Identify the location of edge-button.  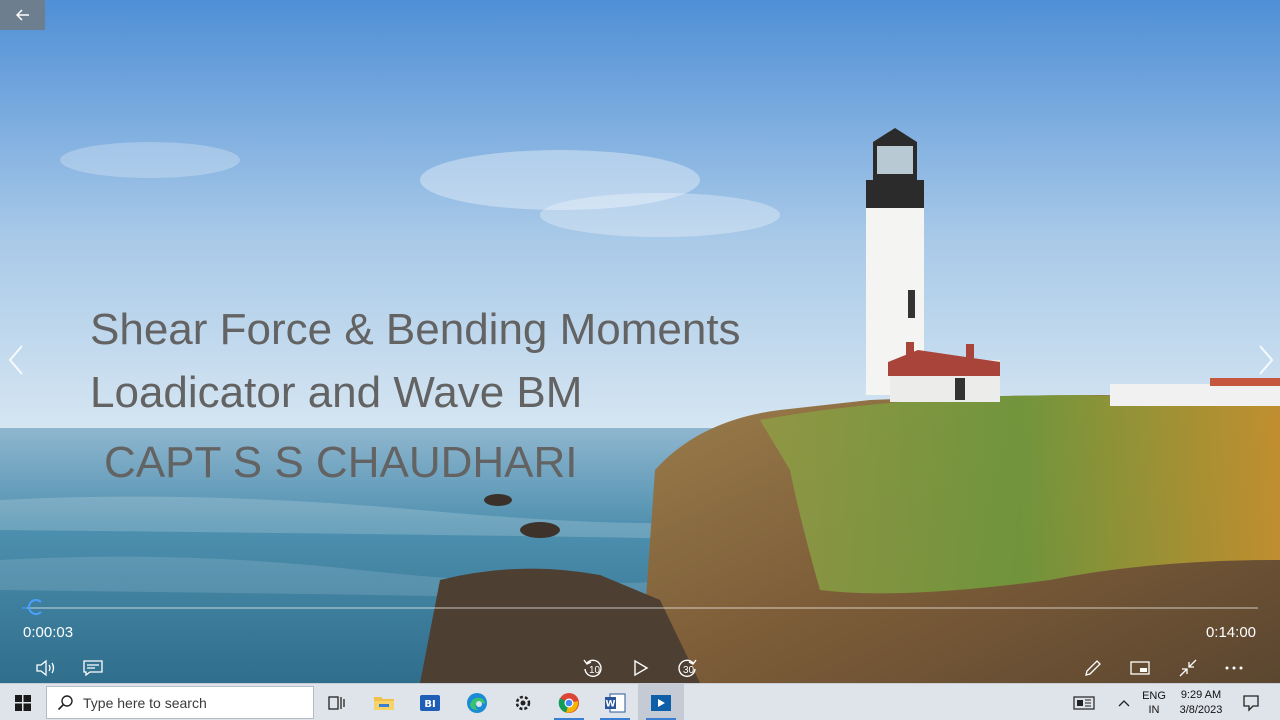
(477, 702).